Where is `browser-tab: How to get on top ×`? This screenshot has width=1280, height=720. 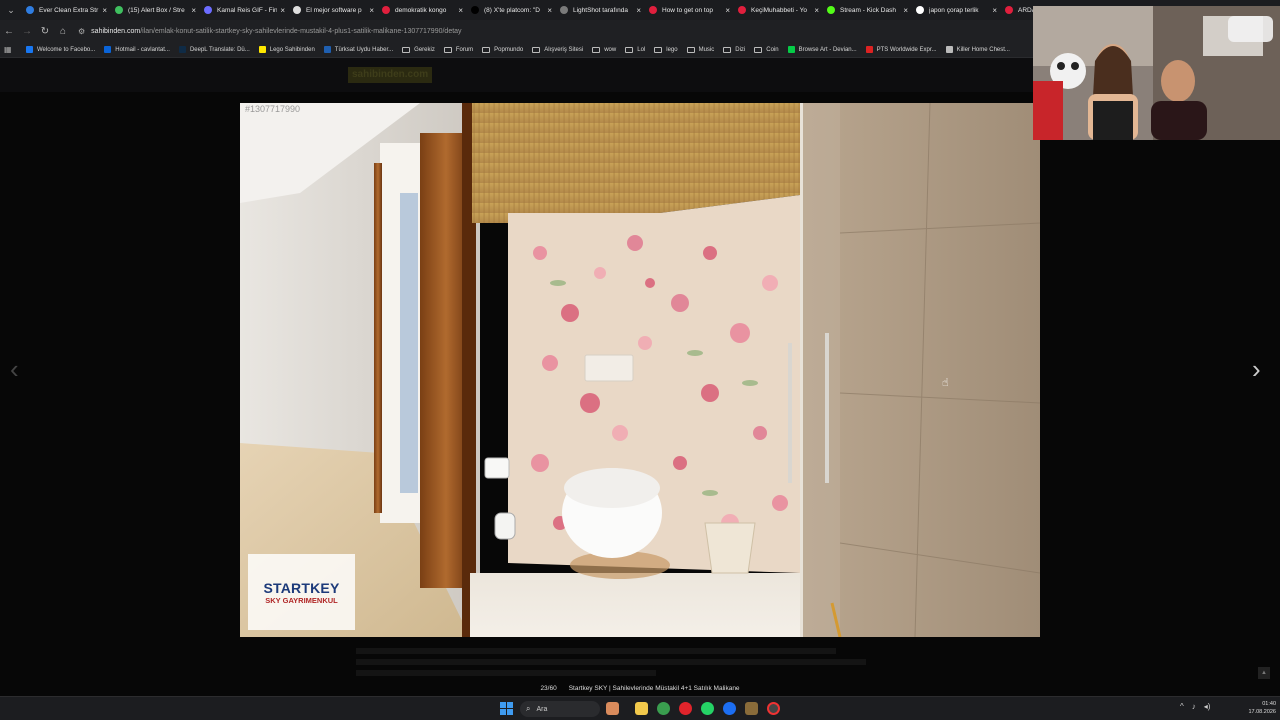 browser-tab: How to get on top × is located at coordinates (689, 10).